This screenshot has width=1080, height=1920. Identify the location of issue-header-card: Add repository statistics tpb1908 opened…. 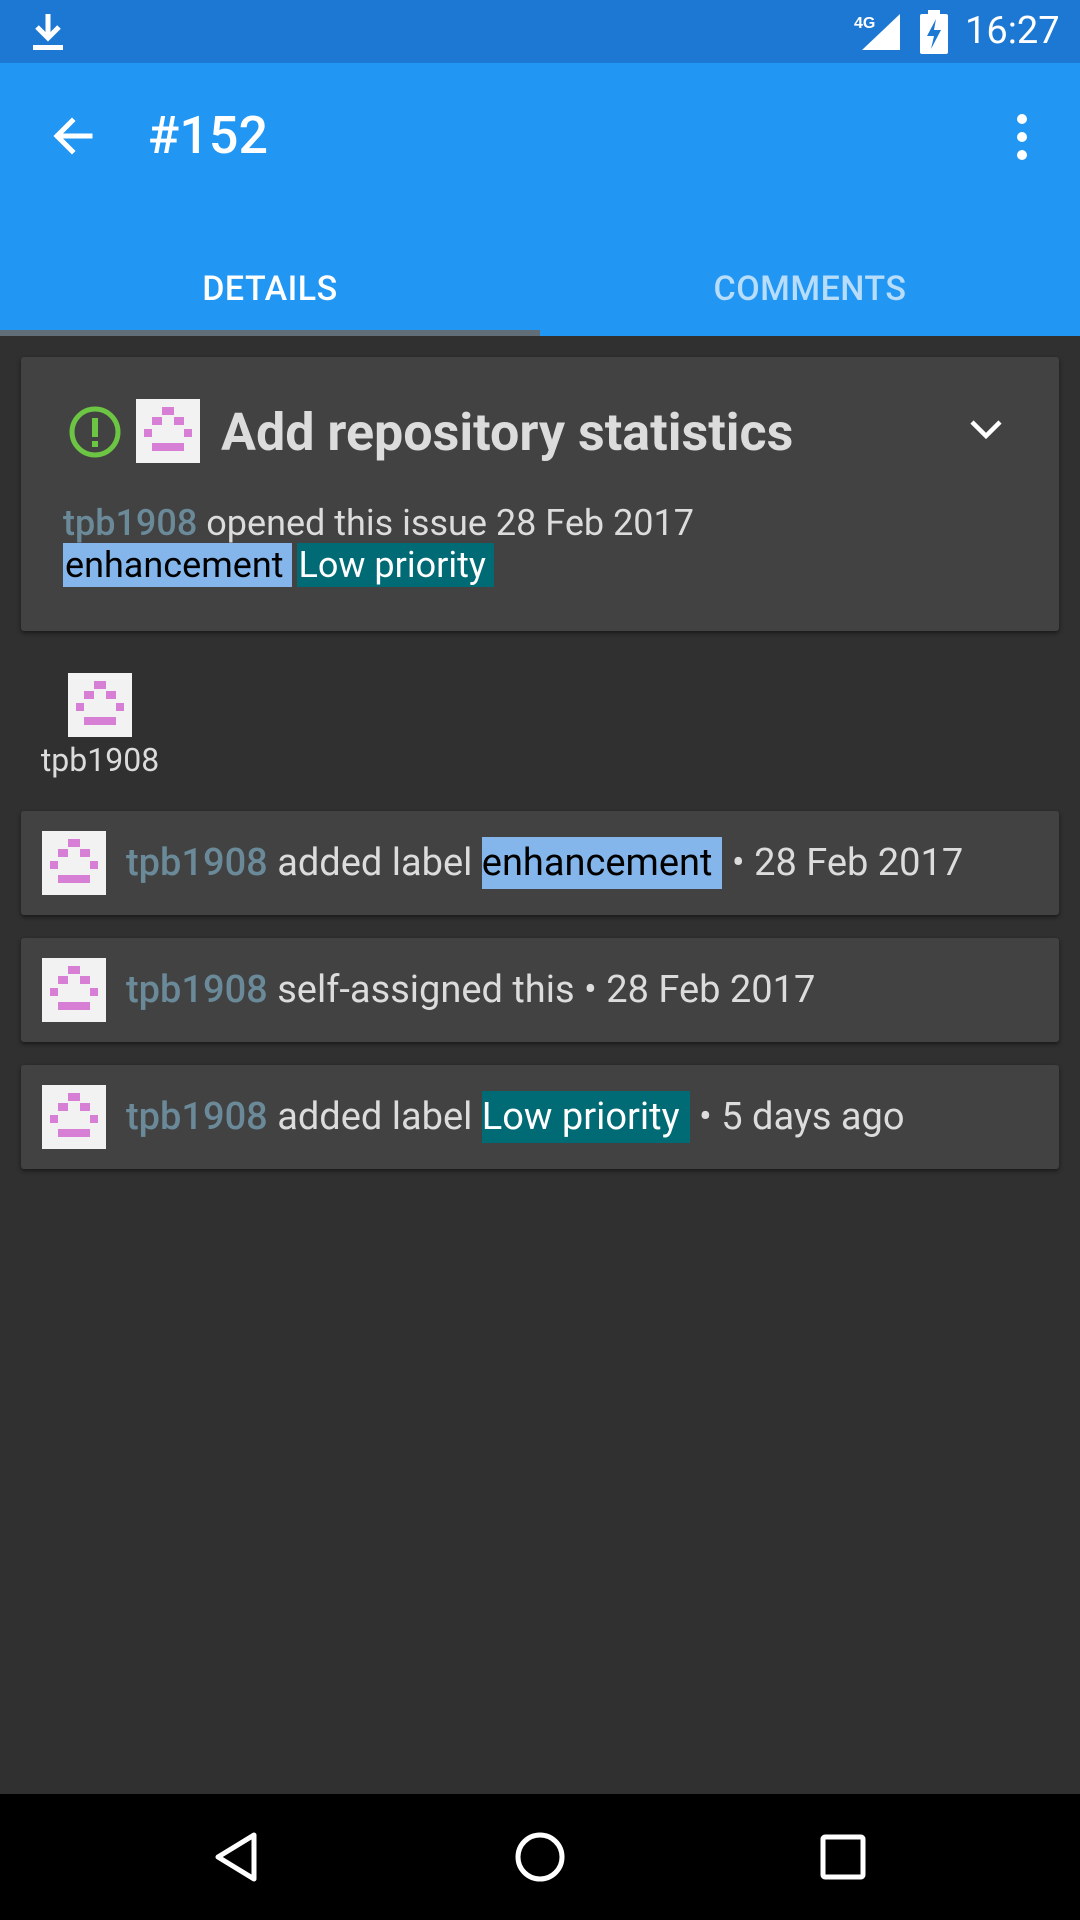
(540, 494).